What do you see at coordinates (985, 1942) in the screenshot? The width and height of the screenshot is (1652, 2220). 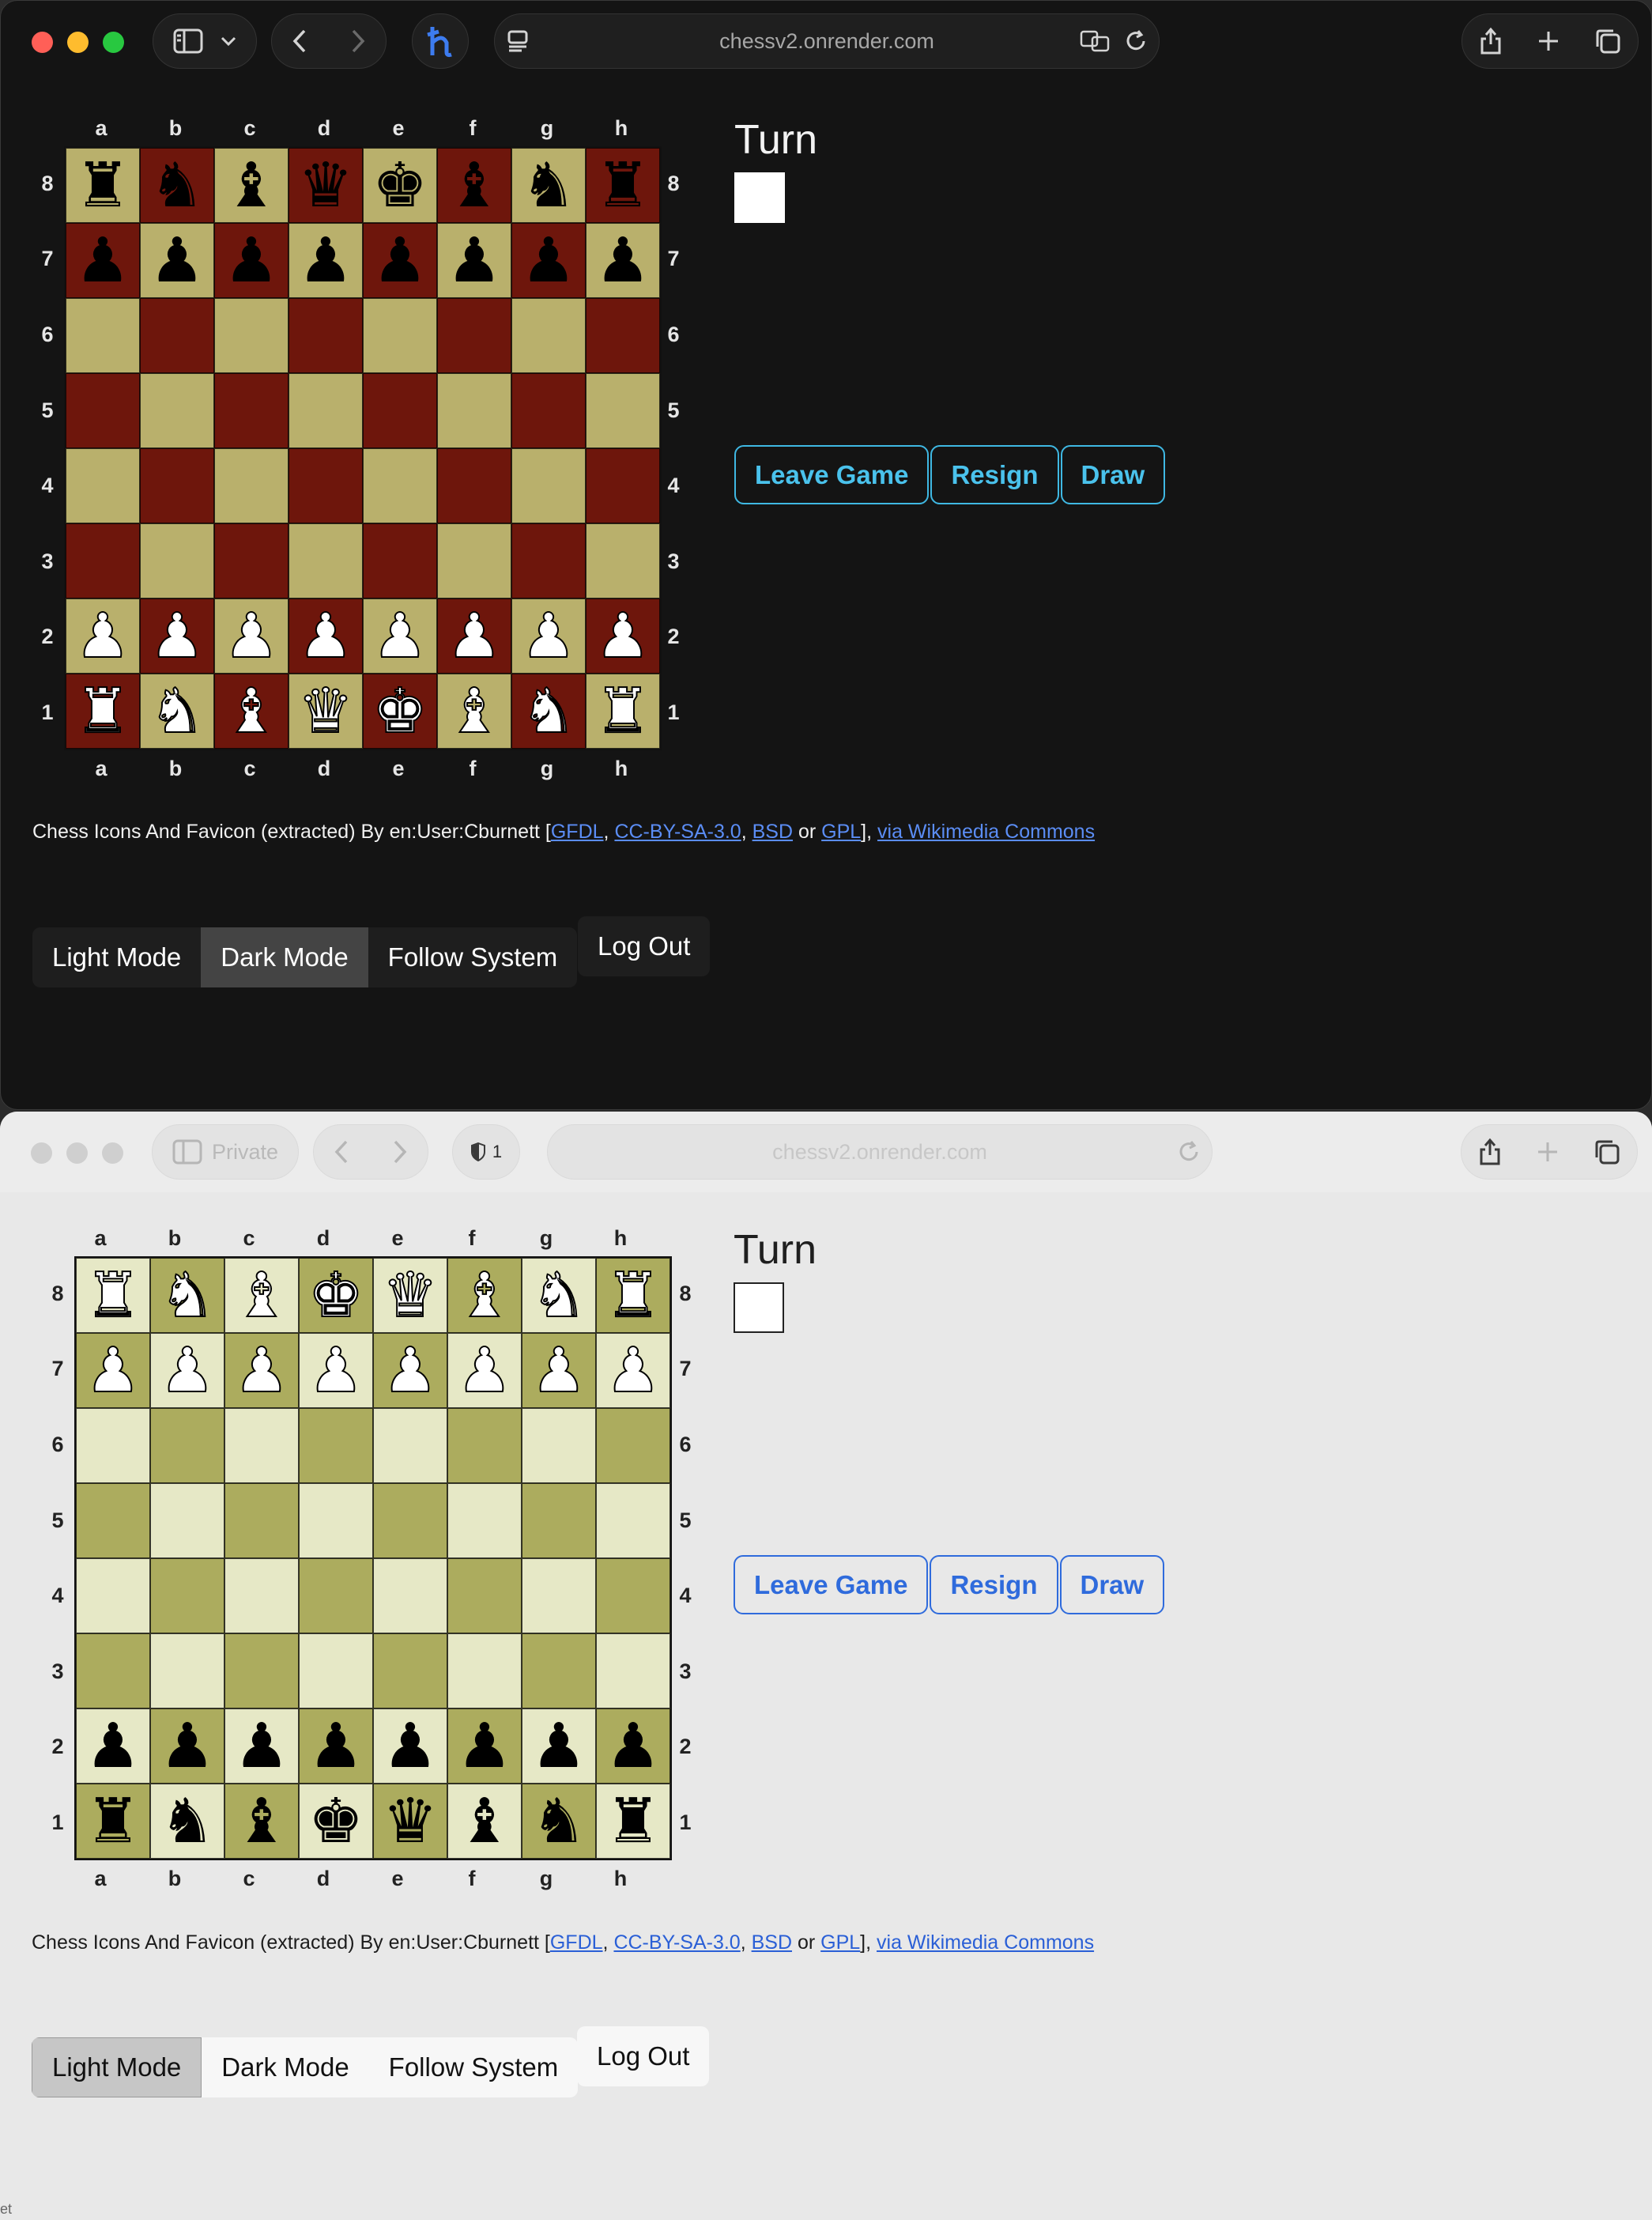 I see `wikimedia-link: via Wikimedia Commons` at bounding box center [985, 1942].